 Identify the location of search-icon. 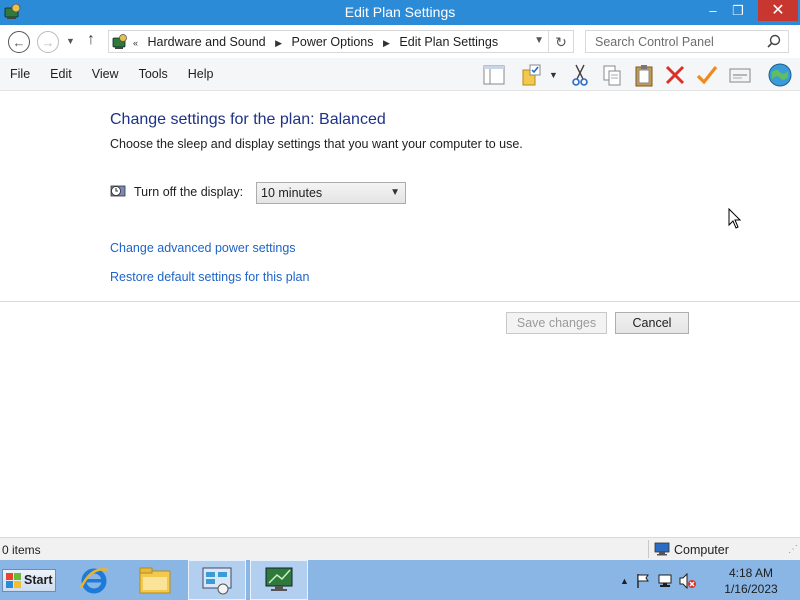
(774, 41).